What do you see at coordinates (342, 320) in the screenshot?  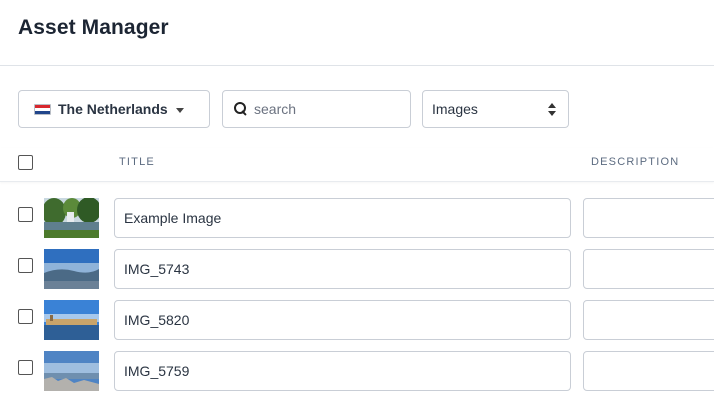 I see `title-field: IMG_5820` at bounding box center [342, 320].